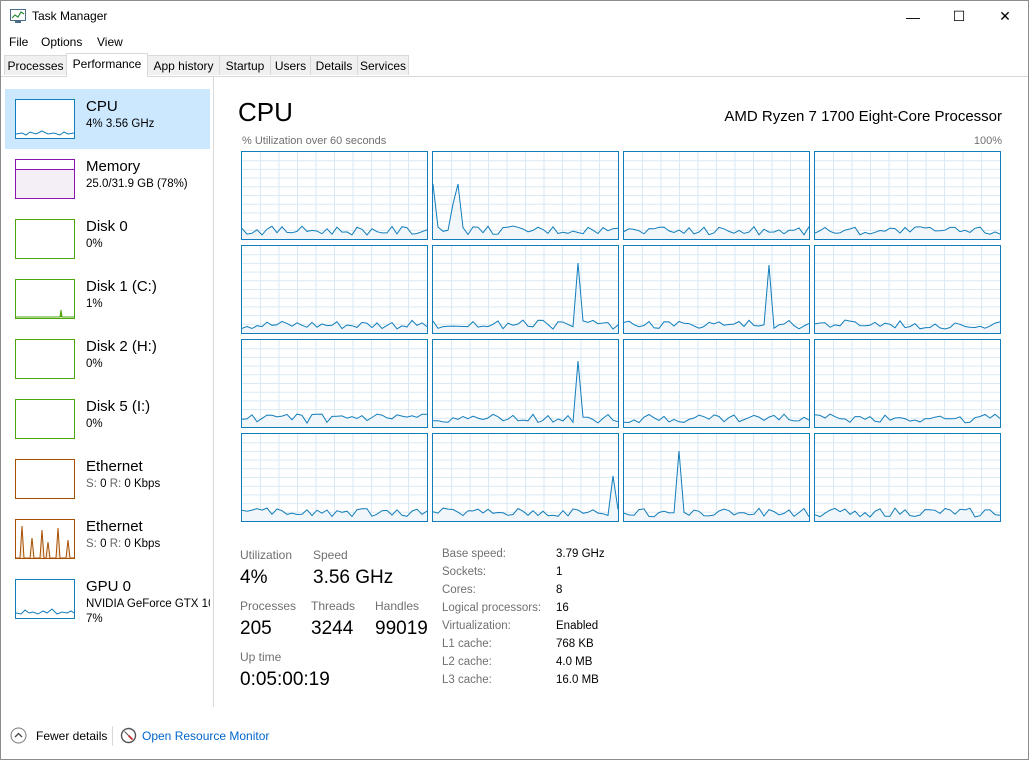 This screenshot has width=1029, height=760. What do you see at coordinates (94, 304) in the screenshot?
I see `sidebar-disk-1-sub: 1%` at bounding box center [94, 304].